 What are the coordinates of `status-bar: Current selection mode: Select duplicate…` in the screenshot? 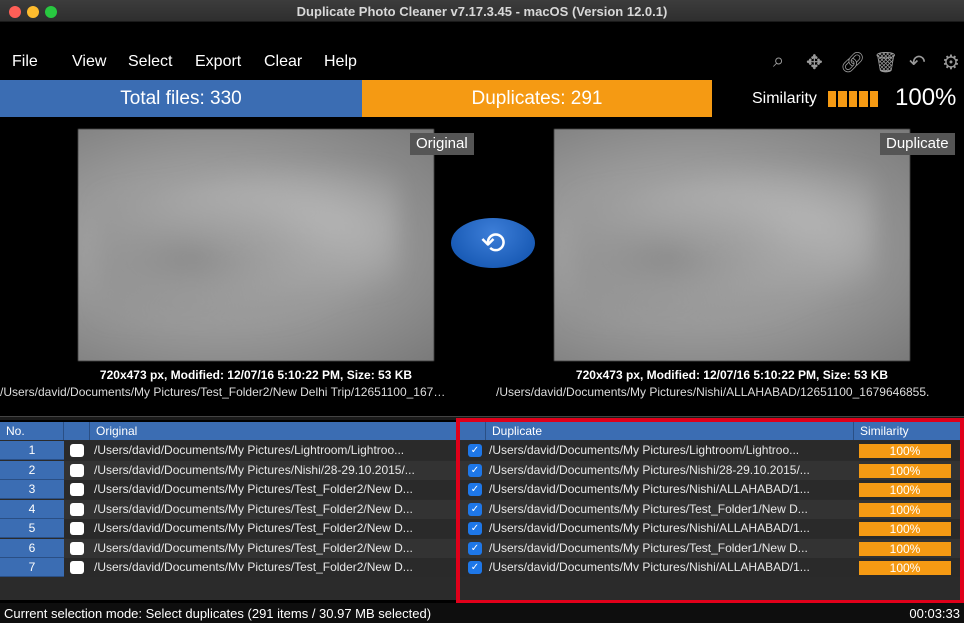 It's located at (482, 613).